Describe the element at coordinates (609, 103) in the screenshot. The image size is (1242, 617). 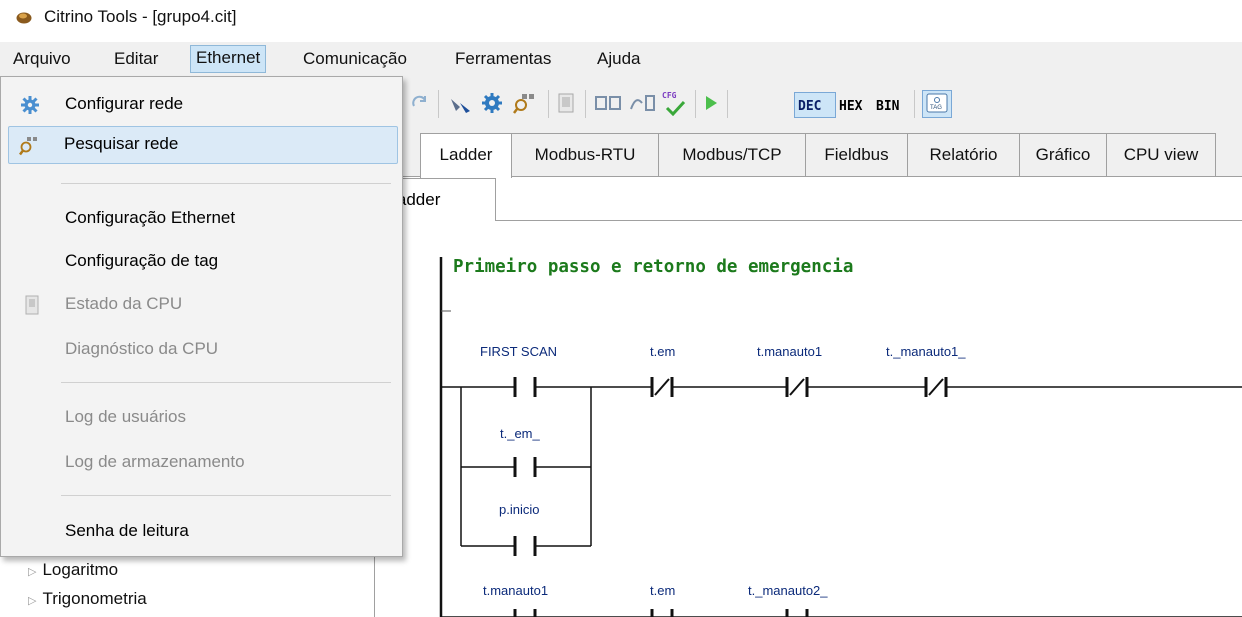
I see `connect-icon` at that location.